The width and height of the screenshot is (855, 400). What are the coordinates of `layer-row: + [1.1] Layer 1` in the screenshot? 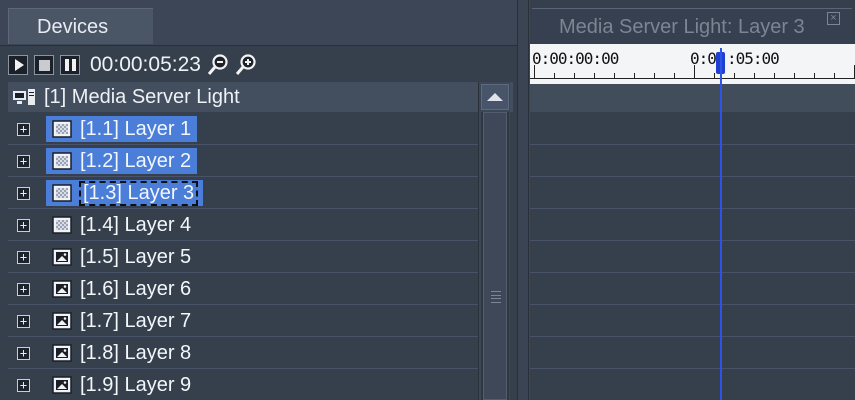 It's located at (243, 129).